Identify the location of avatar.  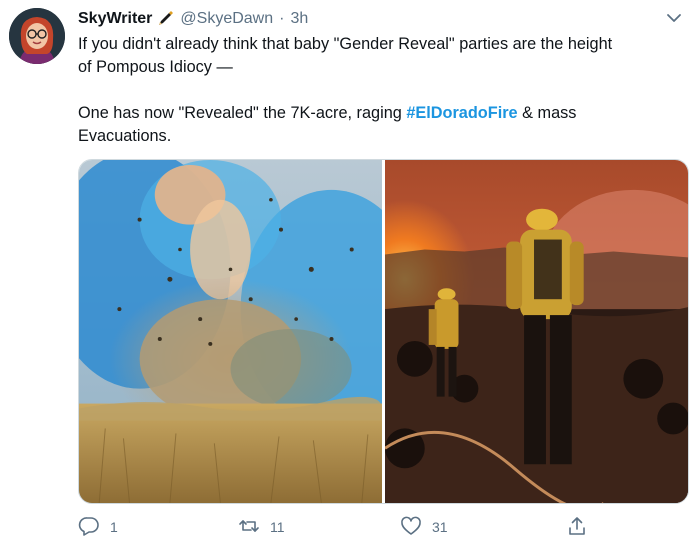
(37, 36).